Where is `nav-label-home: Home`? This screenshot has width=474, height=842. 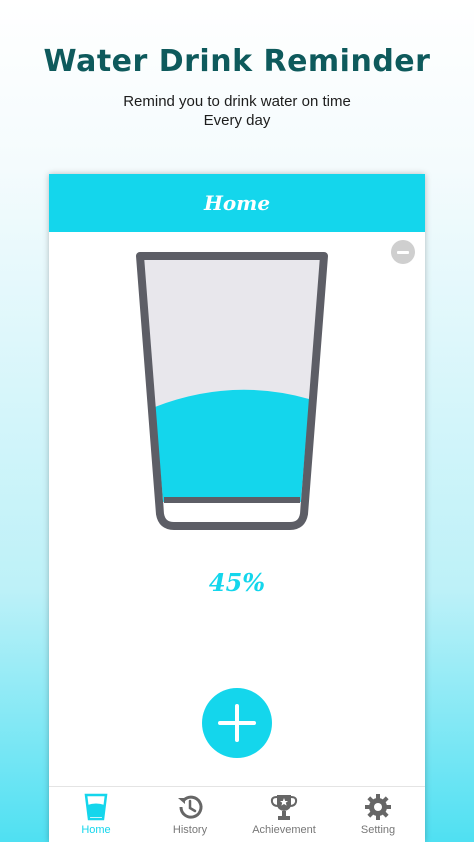 nav-label-home: Home is located at coordinates (96, 830).